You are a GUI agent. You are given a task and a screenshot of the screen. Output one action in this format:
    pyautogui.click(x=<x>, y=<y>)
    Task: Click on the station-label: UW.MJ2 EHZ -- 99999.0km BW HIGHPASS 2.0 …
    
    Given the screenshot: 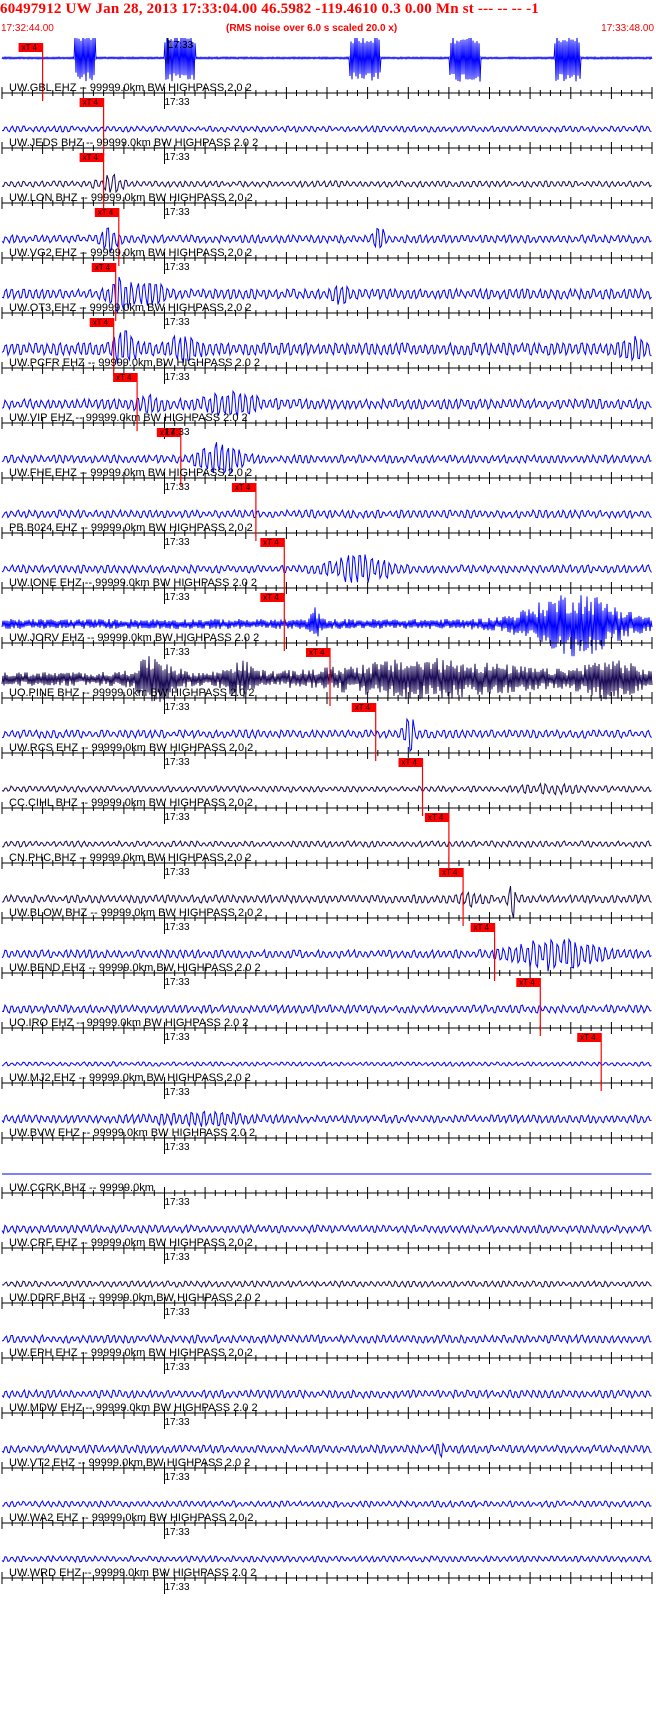 What is the action you would take?
    pyautogui.click(x=130, y=1078)
    